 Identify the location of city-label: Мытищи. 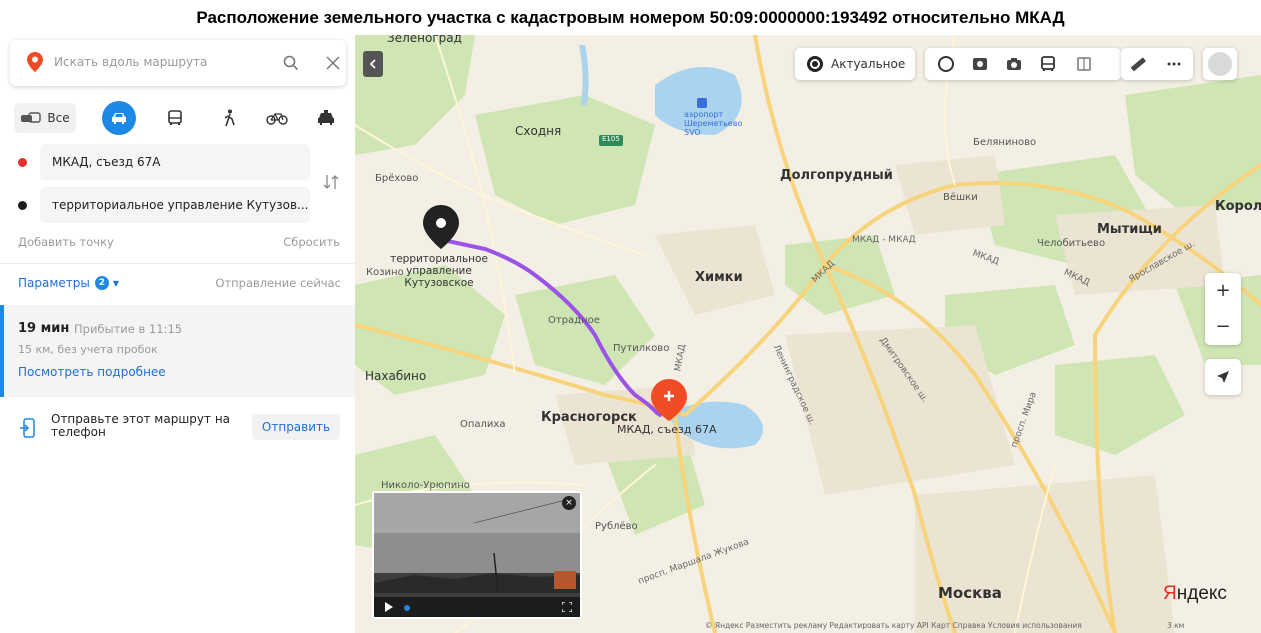
(1129, 229).